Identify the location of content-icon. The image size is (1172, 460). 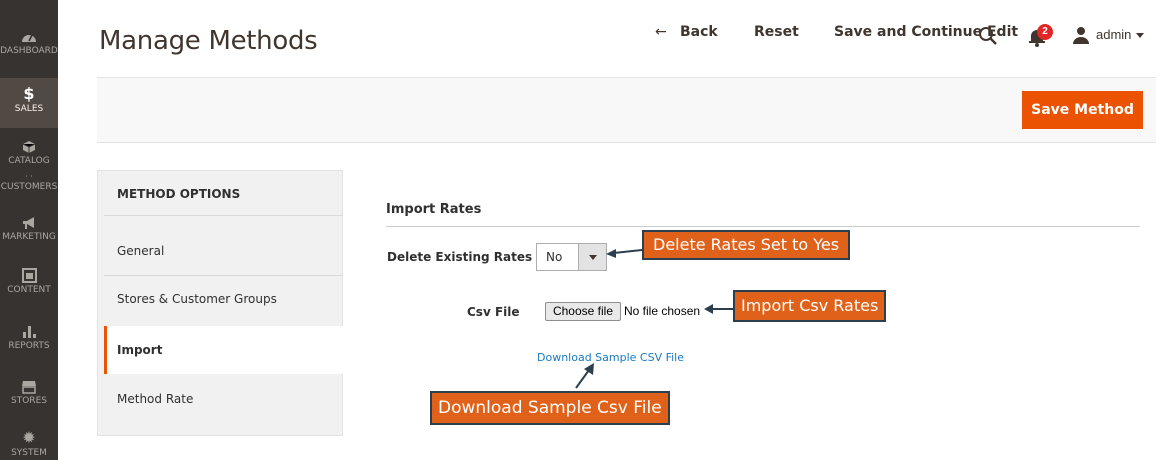
(29, 275).